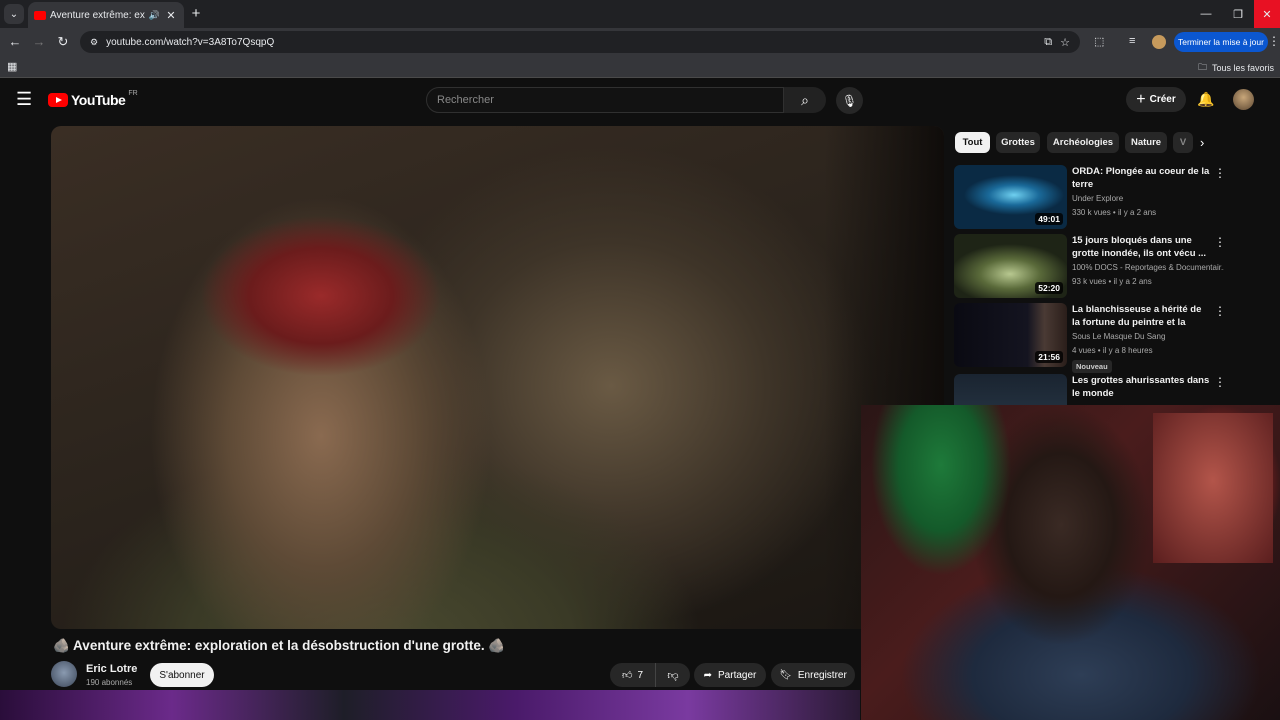 The image size is (1280, 720). I want to click on minimize-window-button: —, so click(1206, 14).